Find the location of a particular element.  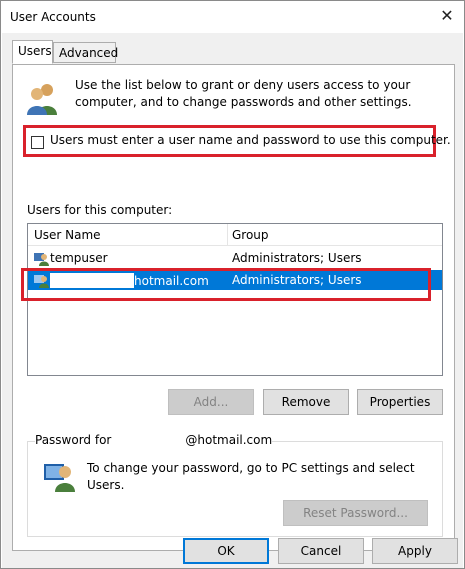

cancel-button-label: Cancel is located at coordinates (321, 551).